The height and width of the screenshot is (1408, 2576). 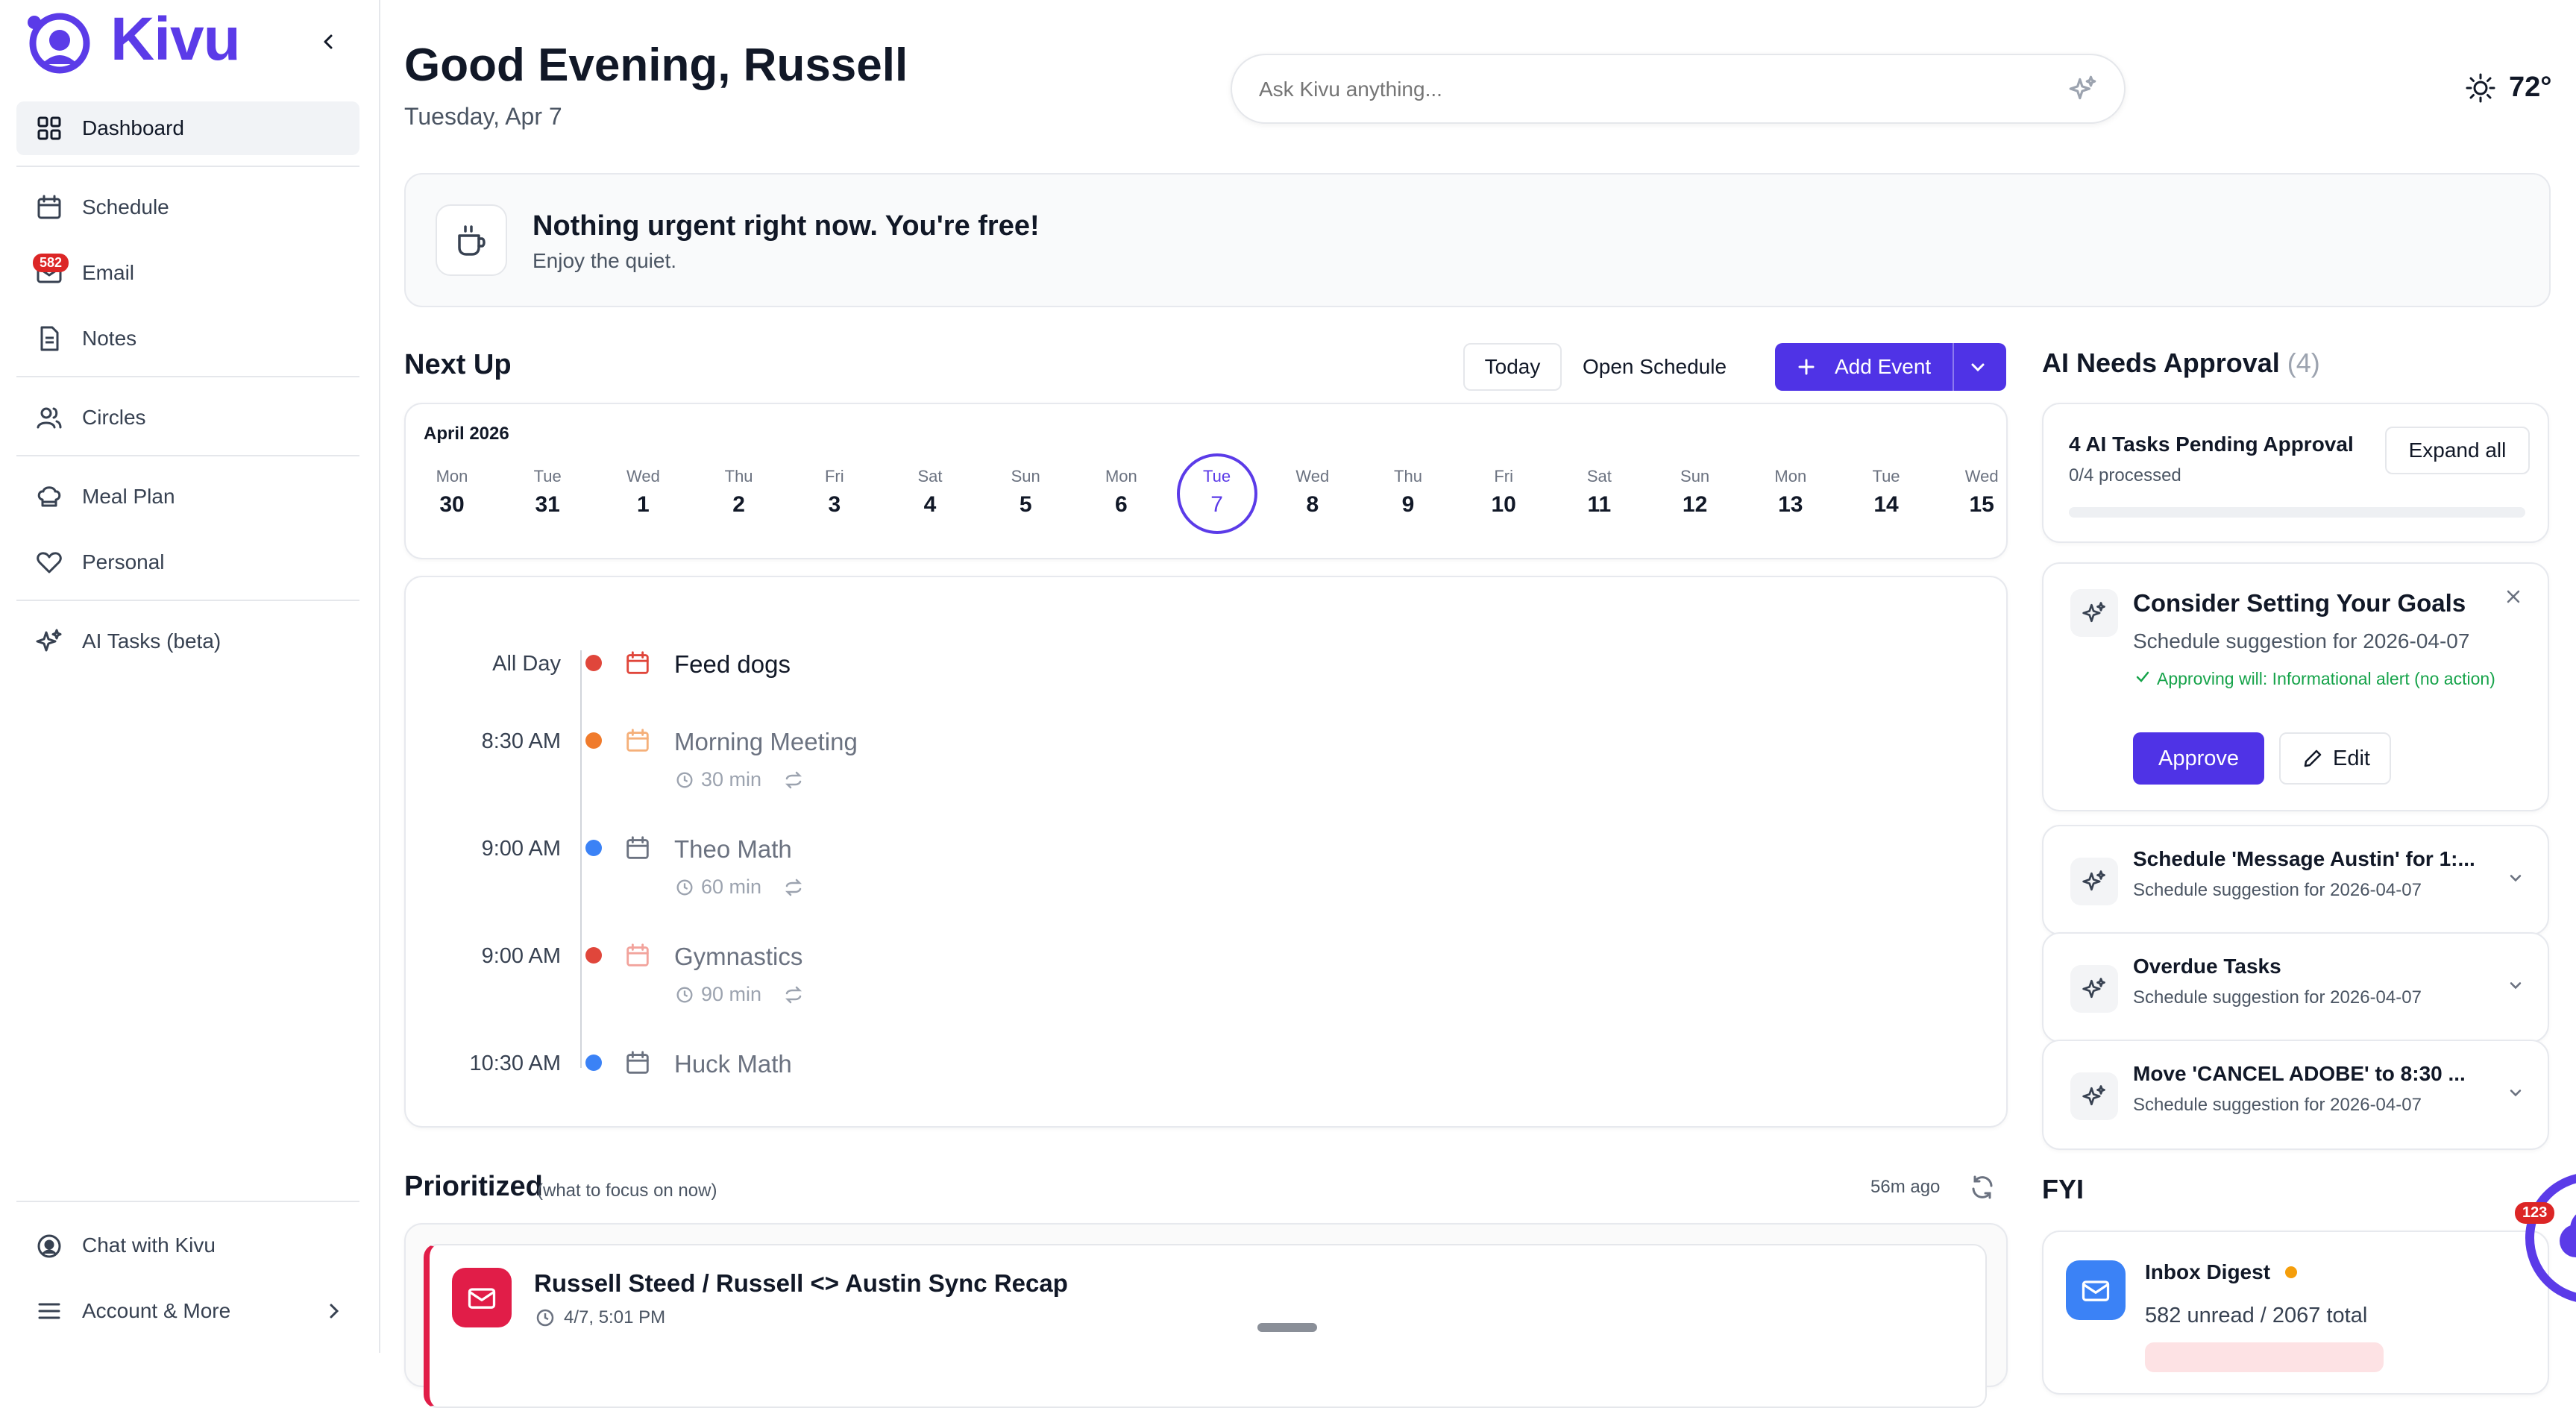 I want to click on sidebar-item-email: 582 Email, so click(x=188, y=273).